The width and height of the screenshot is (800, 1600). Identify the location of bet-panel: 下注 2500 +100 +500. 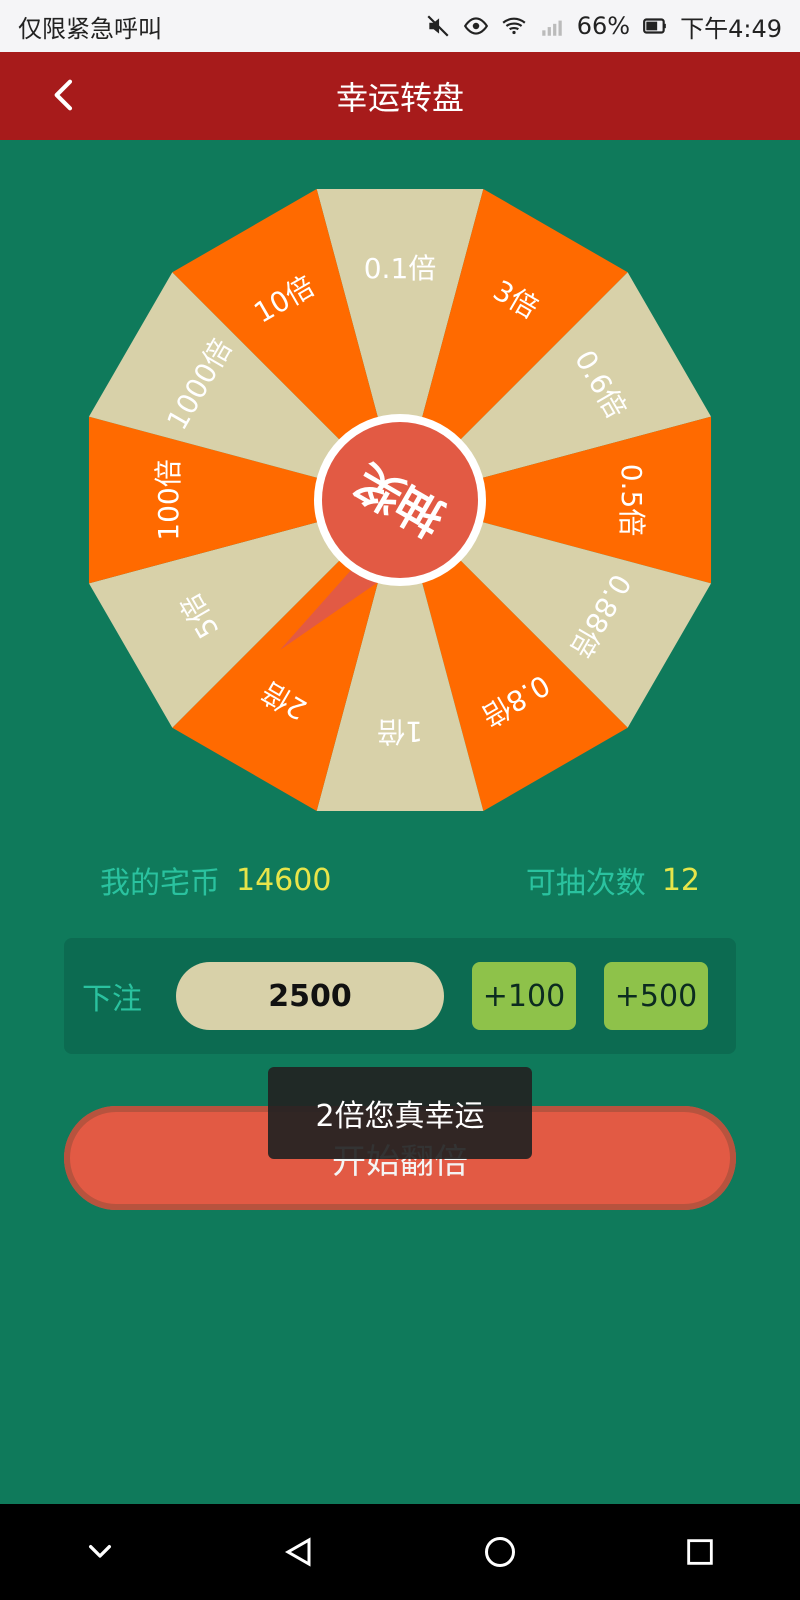
(400, 996).